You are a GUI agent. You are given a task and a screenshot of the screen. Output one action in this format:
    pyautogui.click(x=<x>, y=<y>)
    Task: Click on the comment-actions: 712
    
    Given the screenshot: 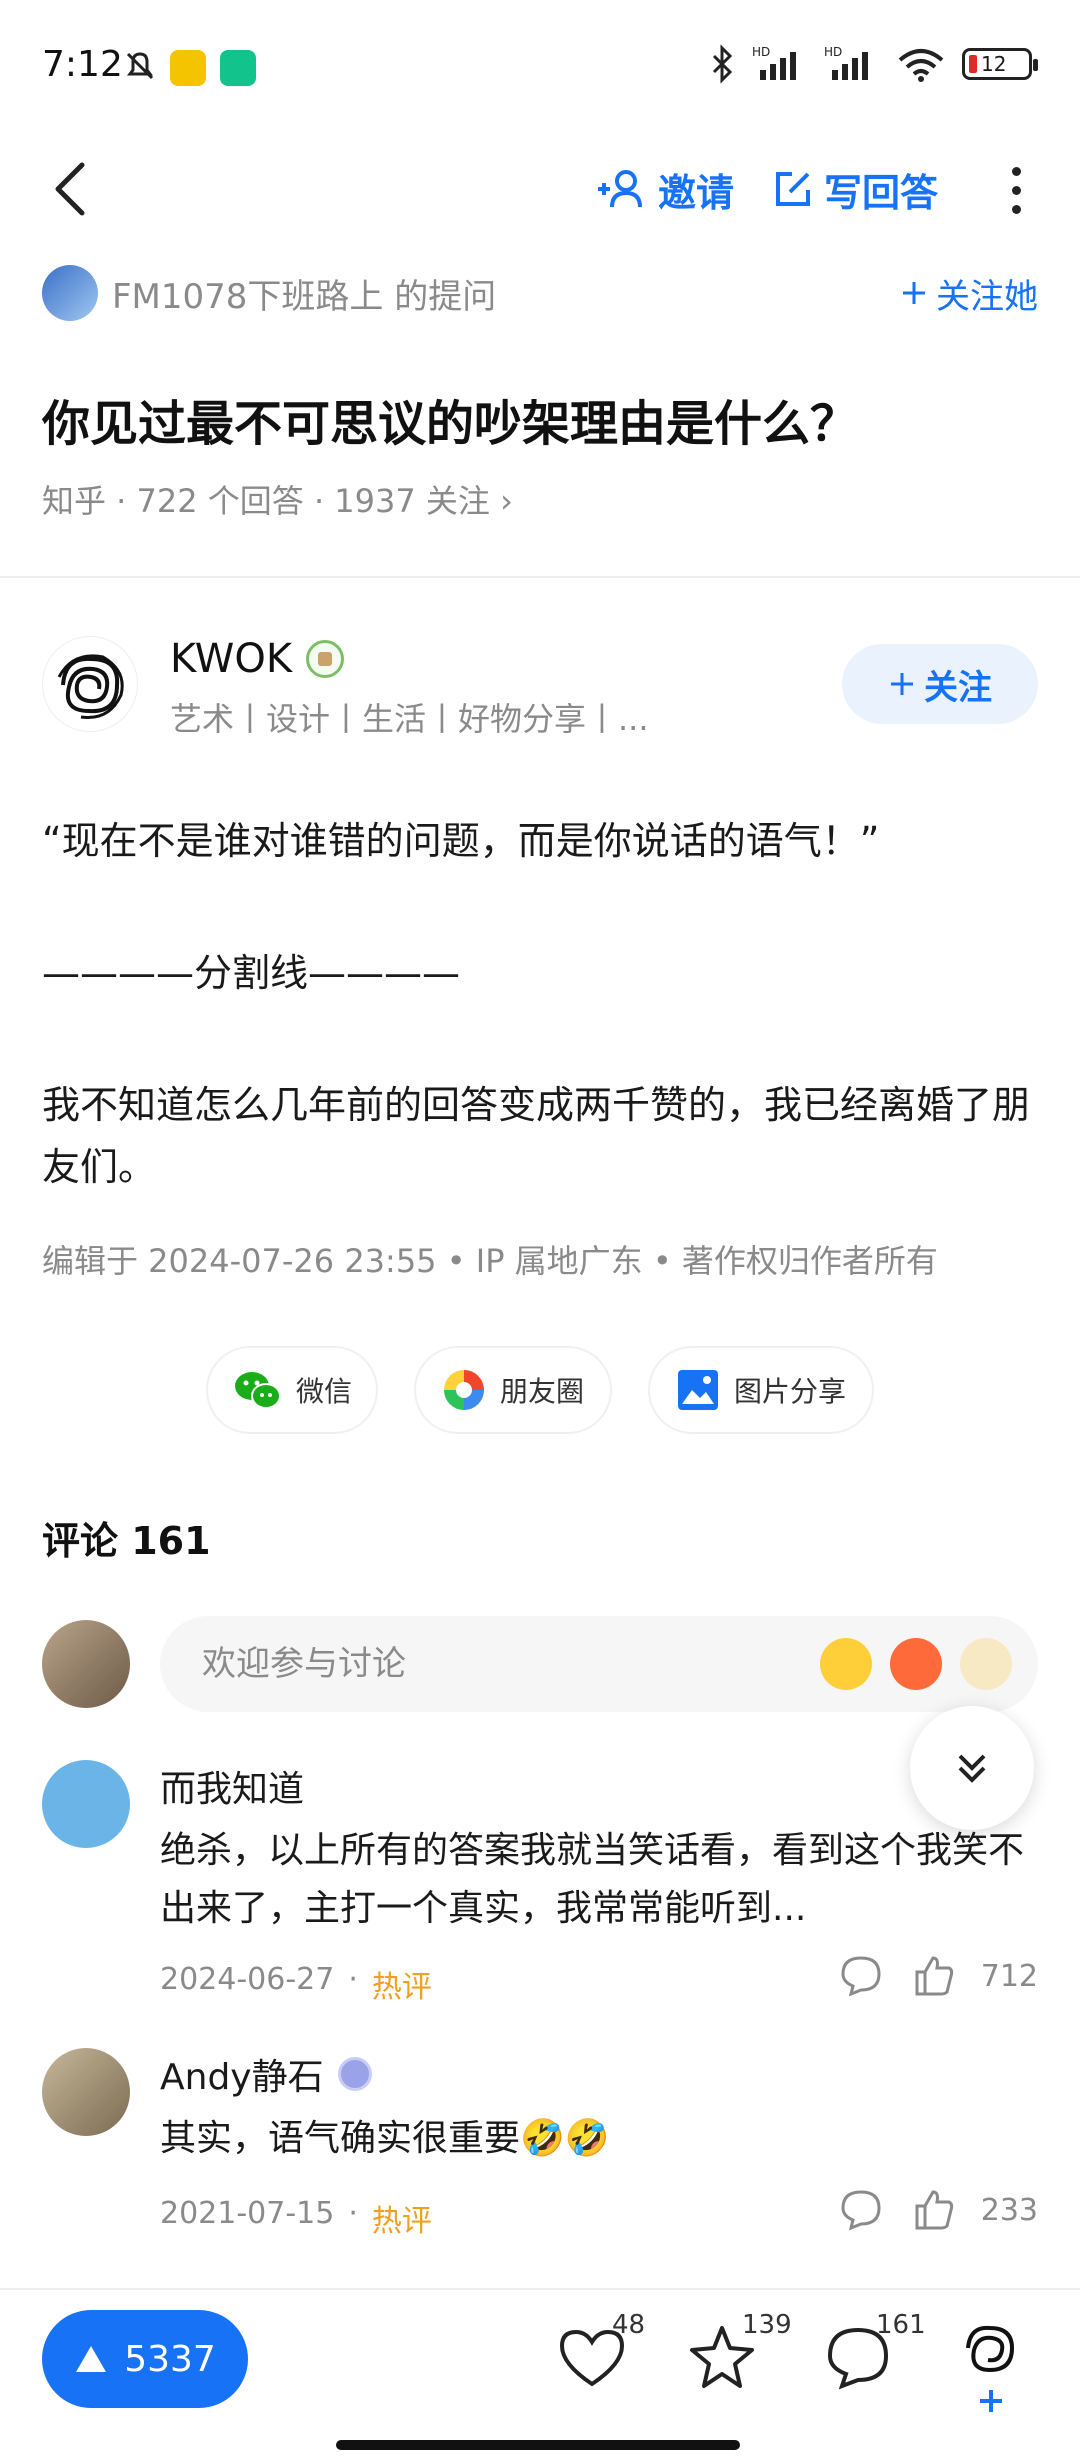 What is the action you would take?
    pyautogui.click(x=937, y=1976)
    